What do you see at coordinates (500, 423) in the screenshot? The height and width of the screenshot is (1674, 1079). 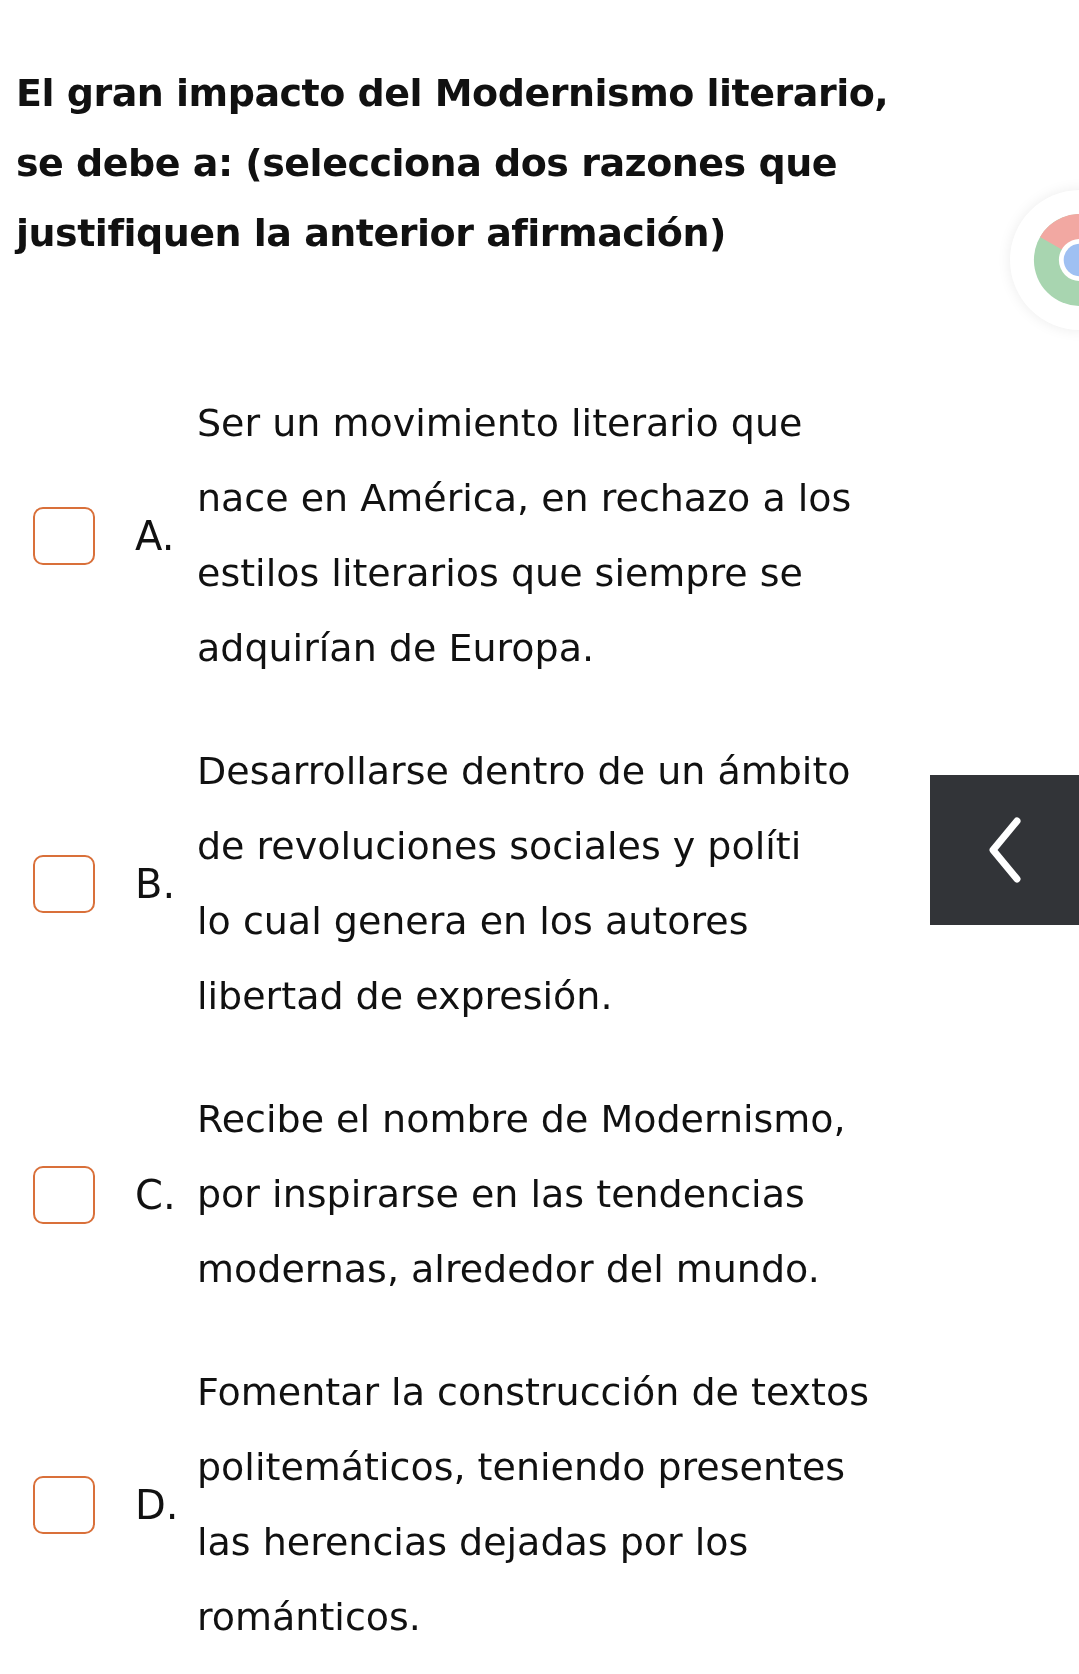 I see `option-text: Ser un movimiento literario que` at bounding box center [500, 423].